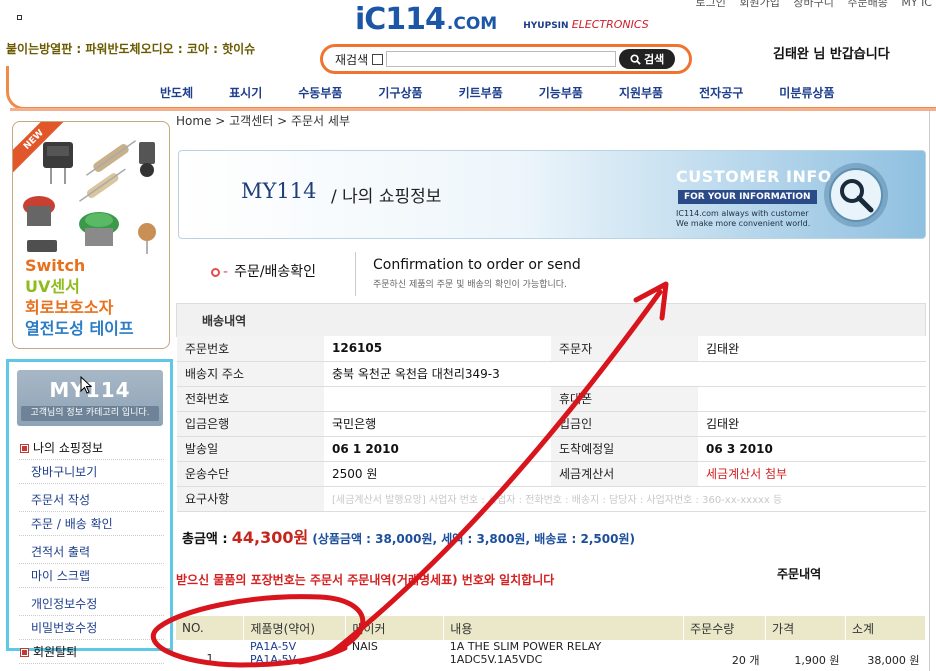 The width and height of the screenshot is (936, 671). I want to click on sidebar-item-order-check: 주문 / 배송 확인, so click(91, 524).